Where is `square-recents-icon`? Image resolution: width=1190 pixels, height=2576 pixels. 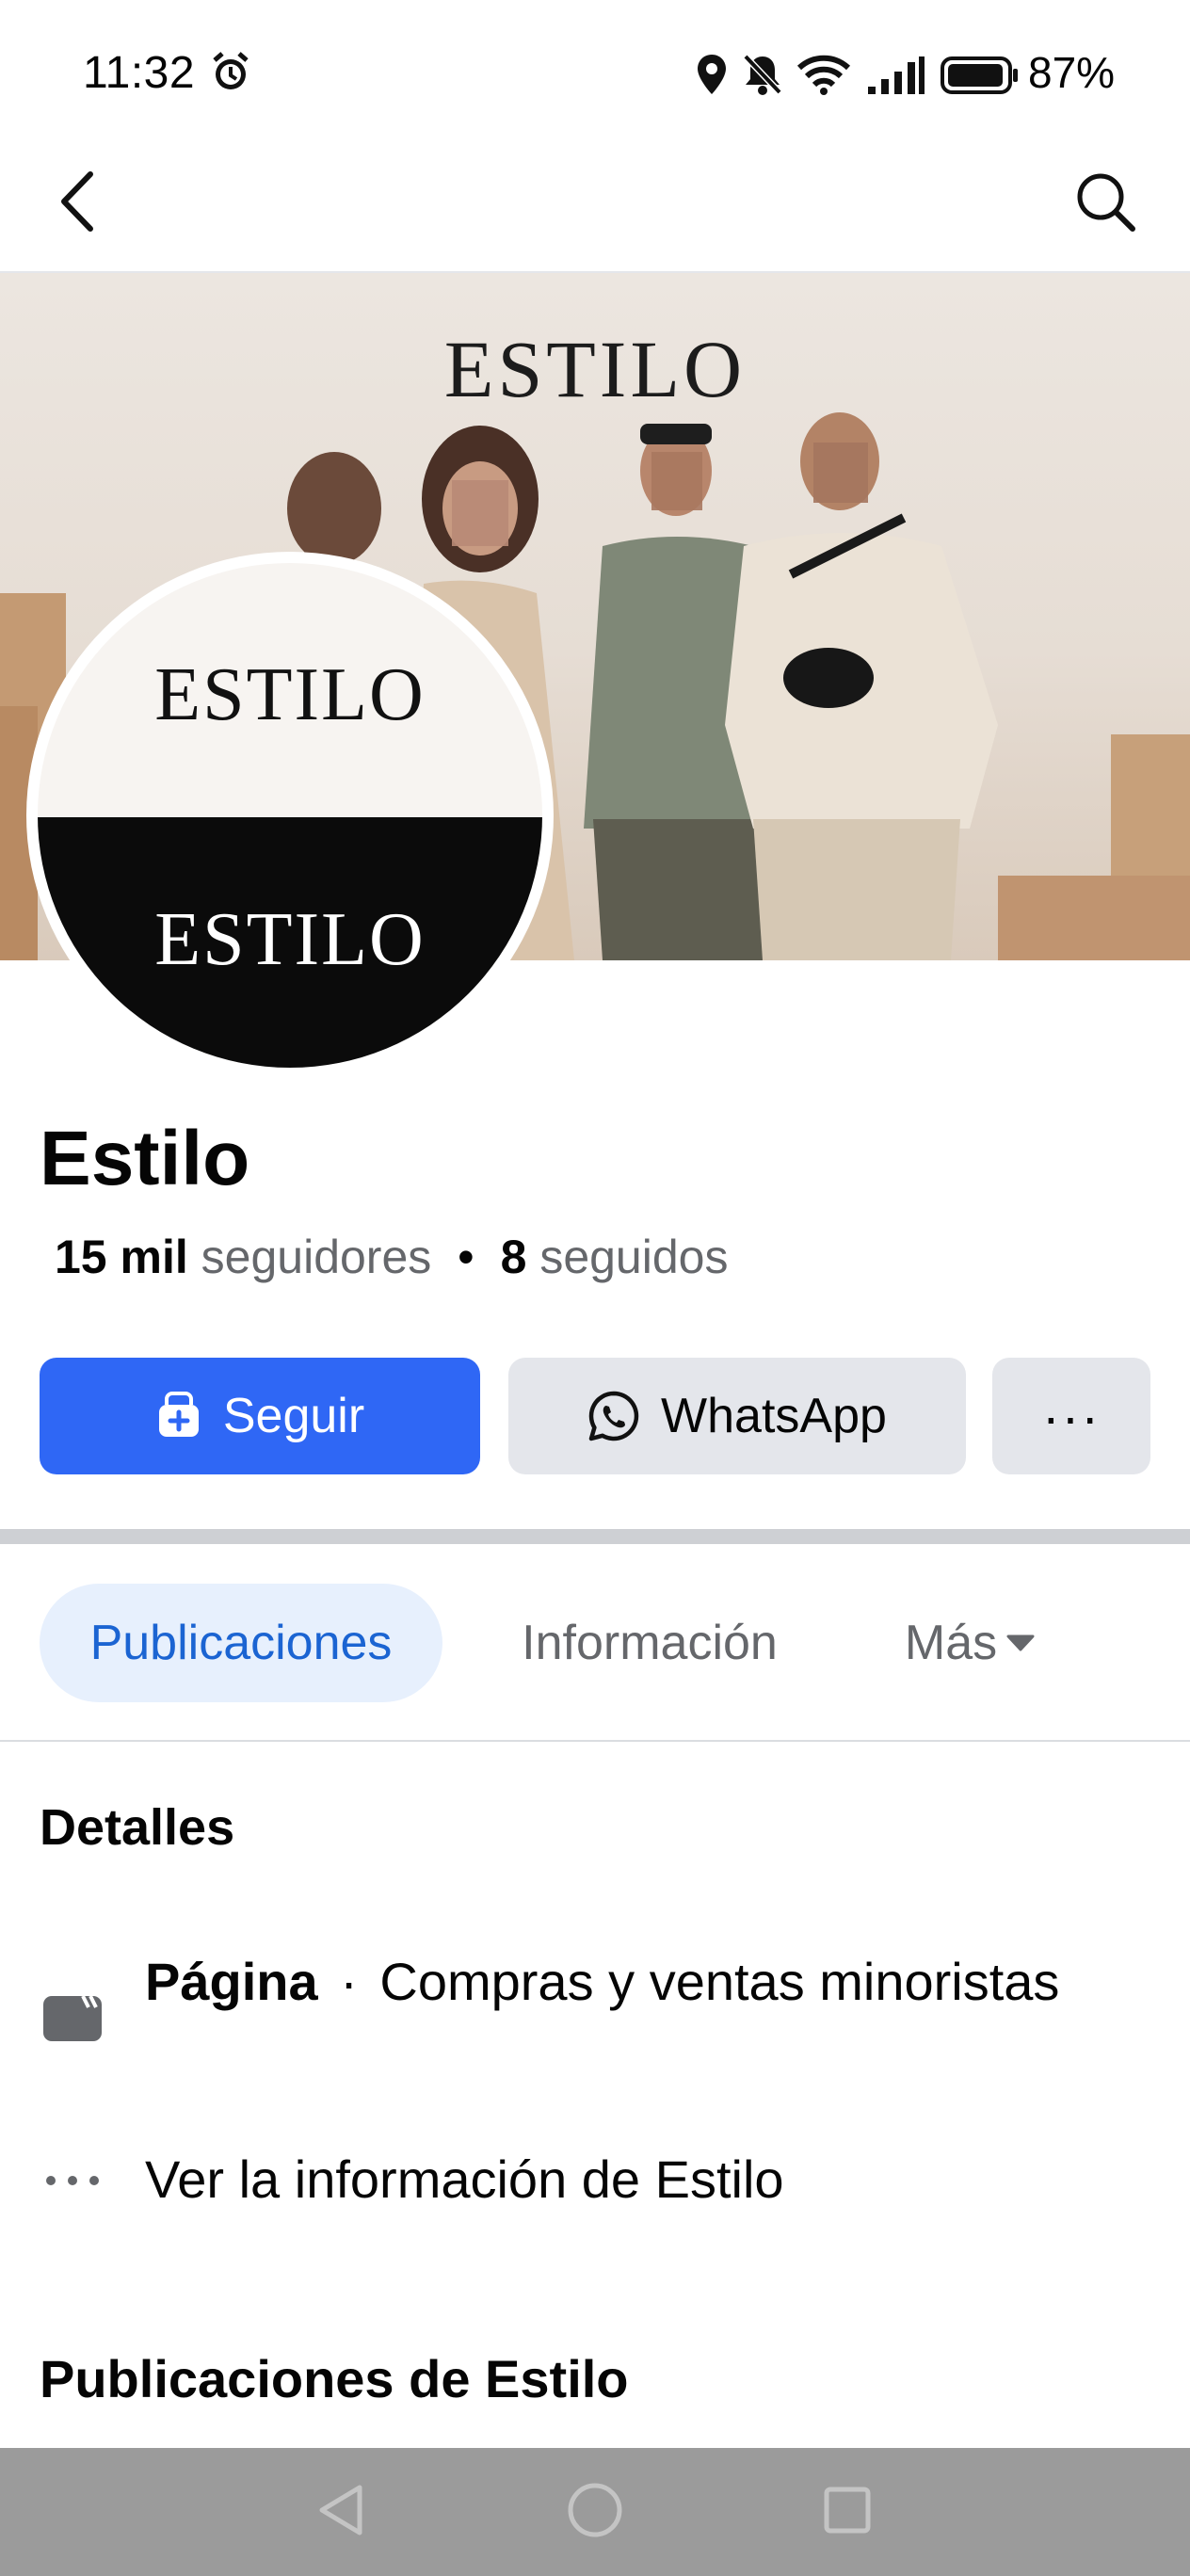 square-recents-icon is located at coordinates (847, 2512).